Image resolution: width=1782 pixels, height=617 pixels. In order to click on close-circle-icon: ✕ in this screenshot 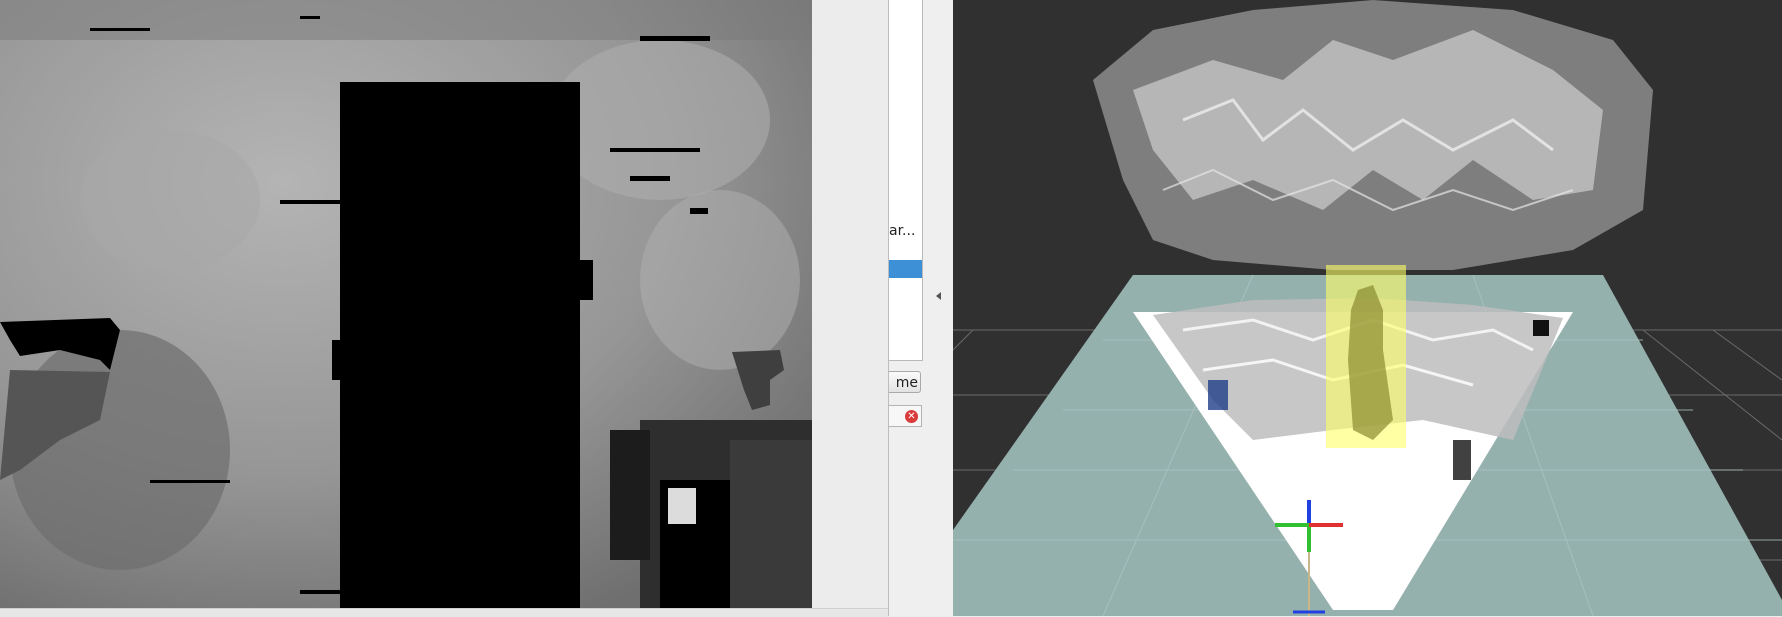, I will do `click(911, 416)`.